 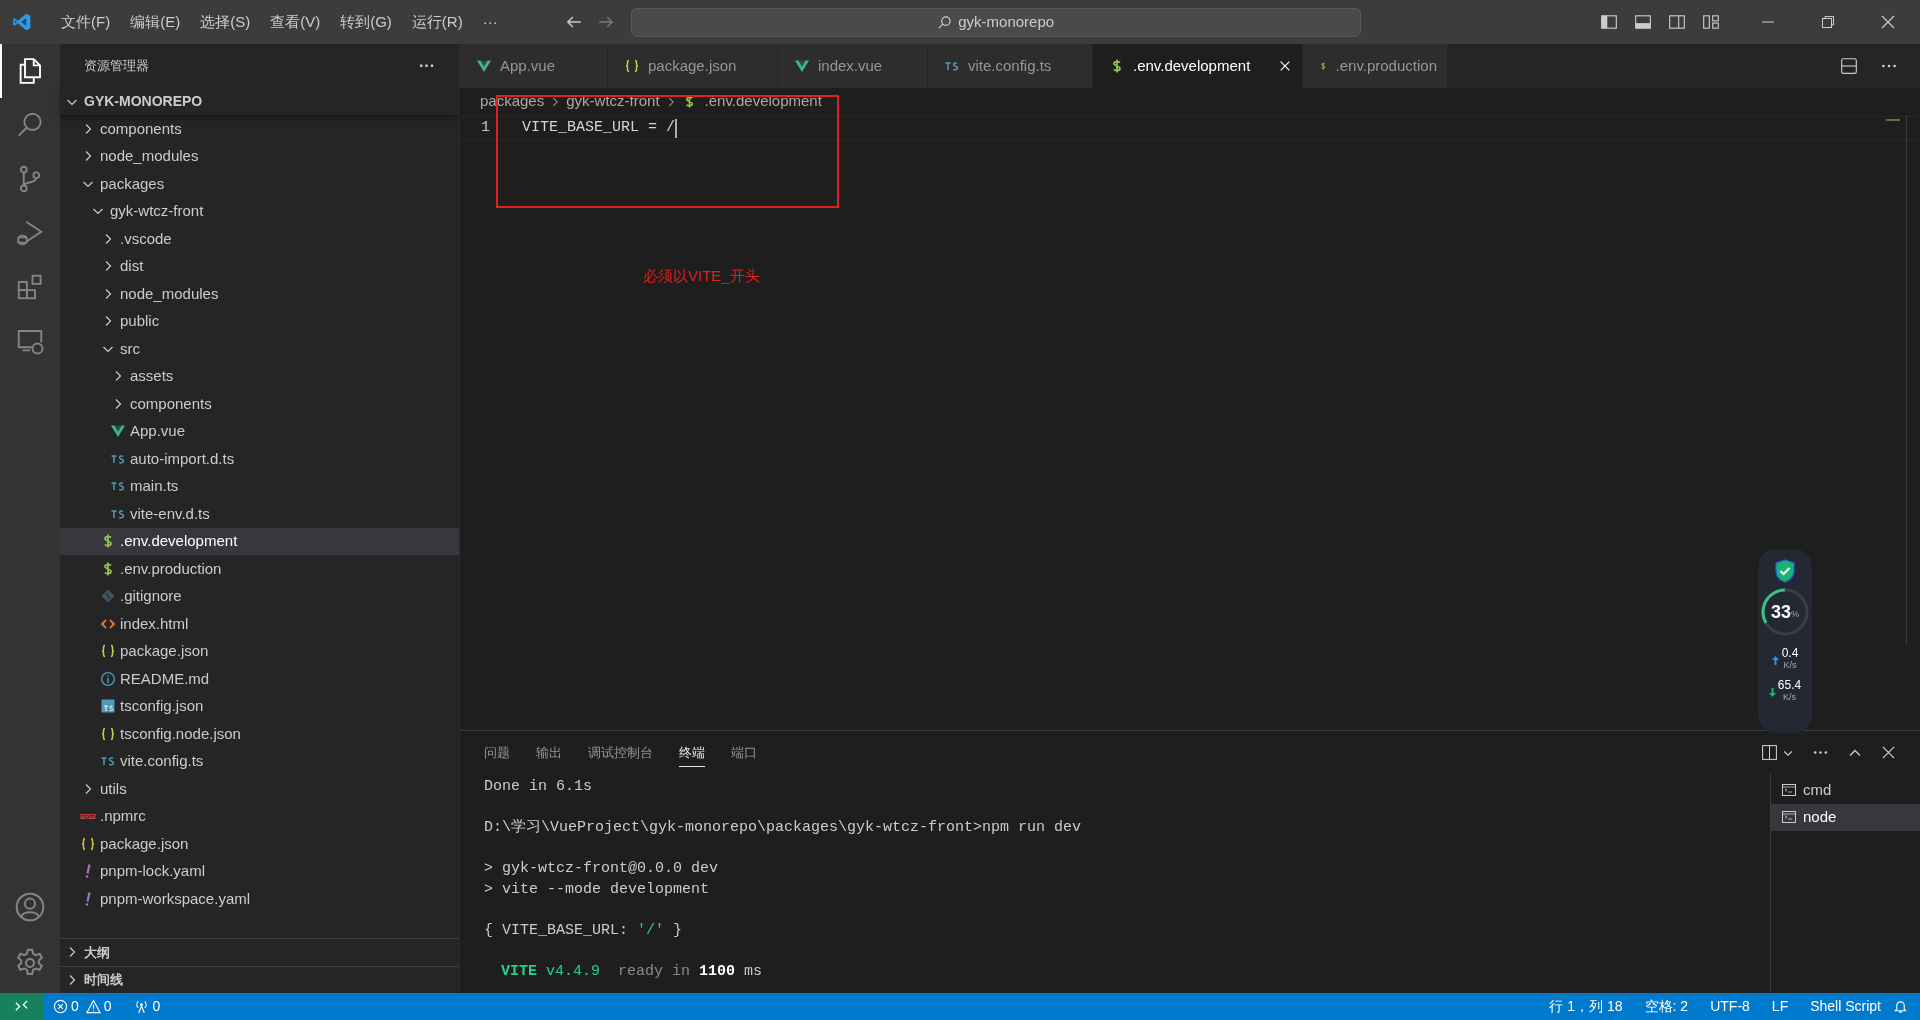 I want to click on tree-item: .npmrc, so click(x=259, y=816).